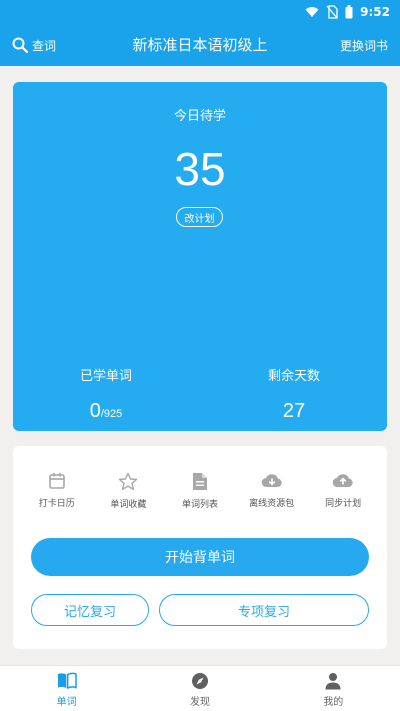 The image size is (400, 711). I want to click on special-review-button: 专项复习, so click(264, 610).